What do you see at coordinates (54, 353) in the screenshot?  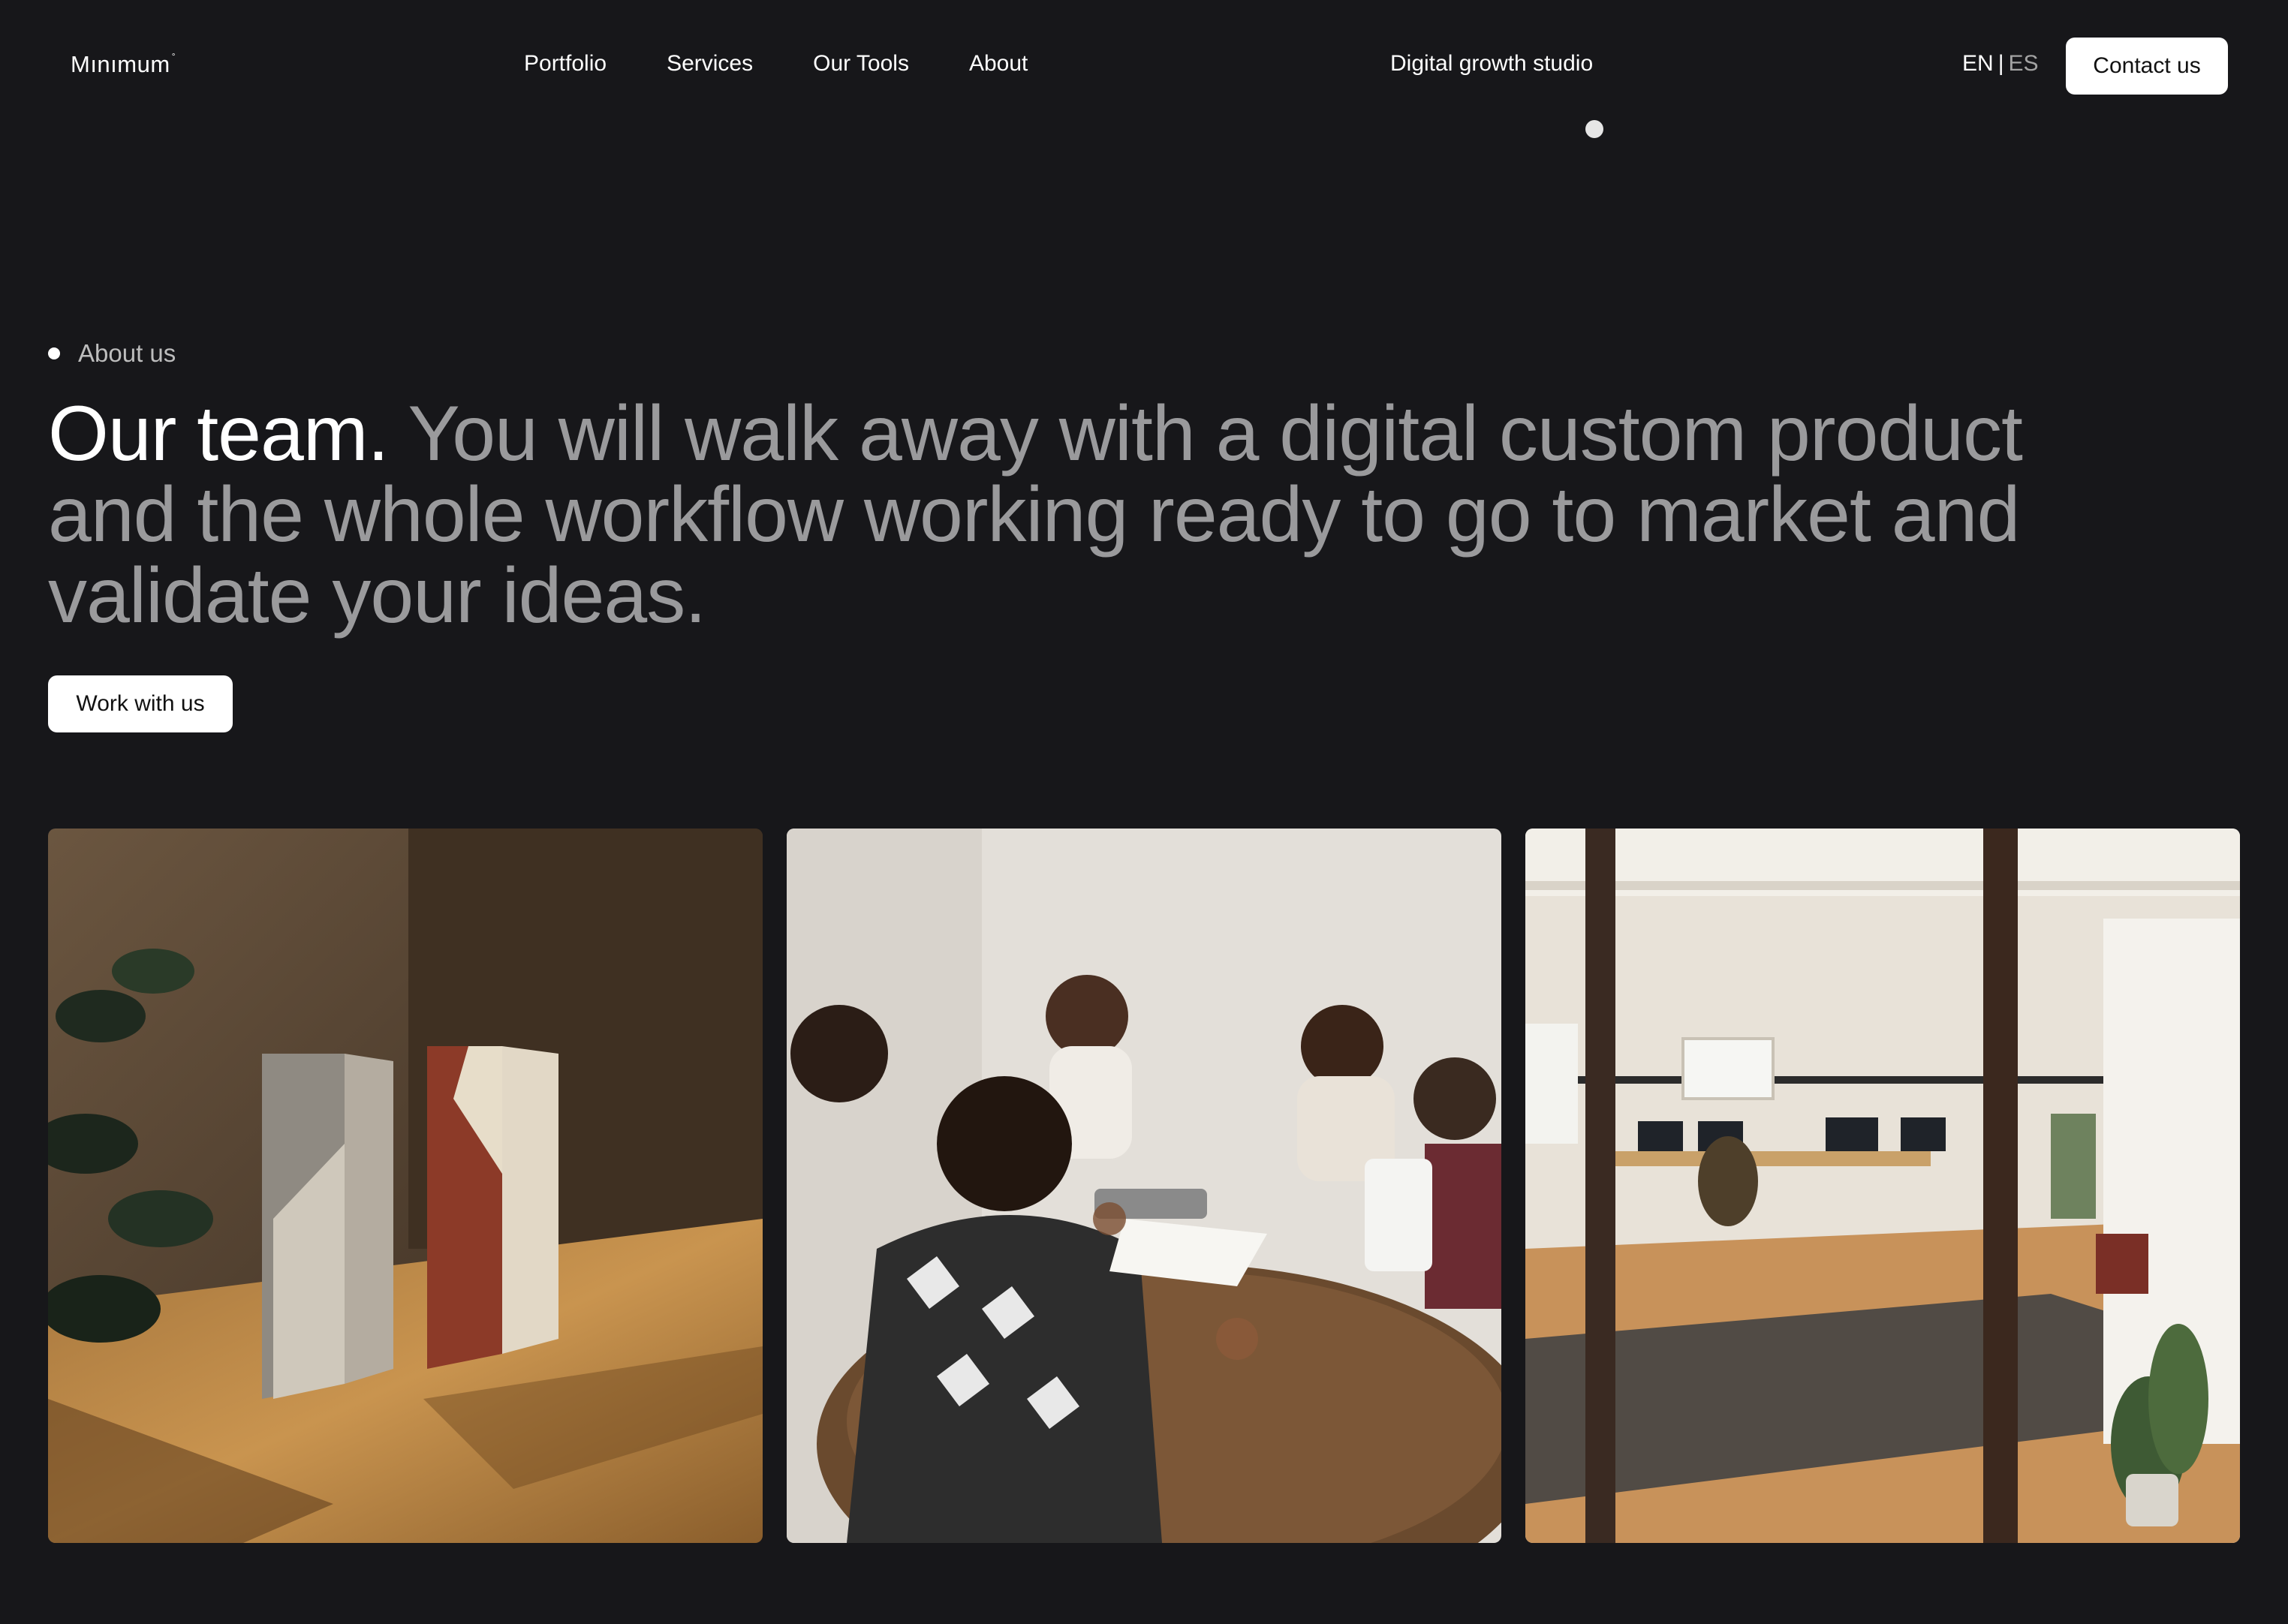 I see `bullet-dot-icon` at bounding box center [54, 353].